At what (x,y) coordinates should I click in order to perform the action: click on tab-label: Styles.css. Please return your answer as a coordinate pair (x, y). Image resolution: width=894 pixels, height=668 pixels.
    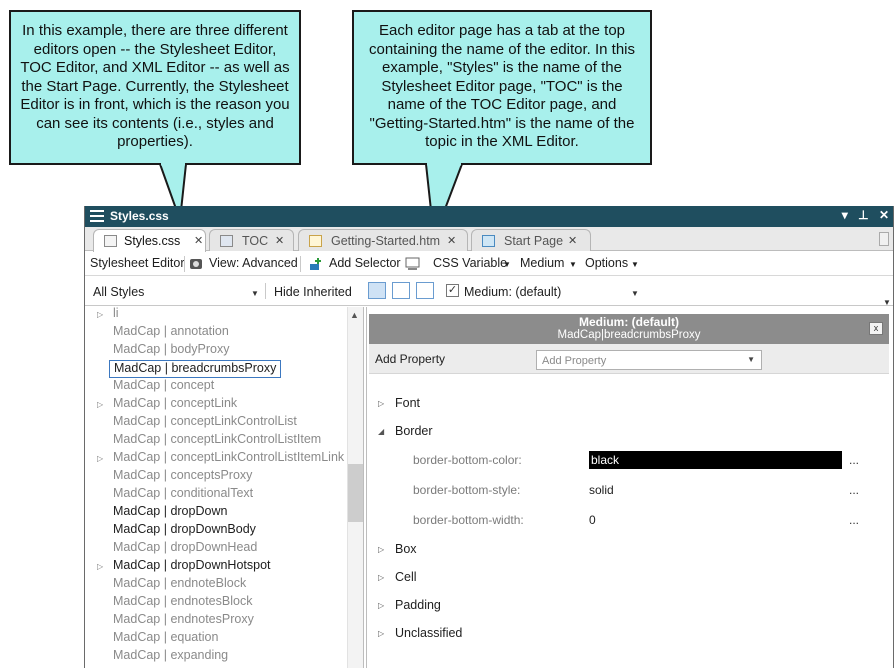
    Looking at the image, I should click on (152, 241).